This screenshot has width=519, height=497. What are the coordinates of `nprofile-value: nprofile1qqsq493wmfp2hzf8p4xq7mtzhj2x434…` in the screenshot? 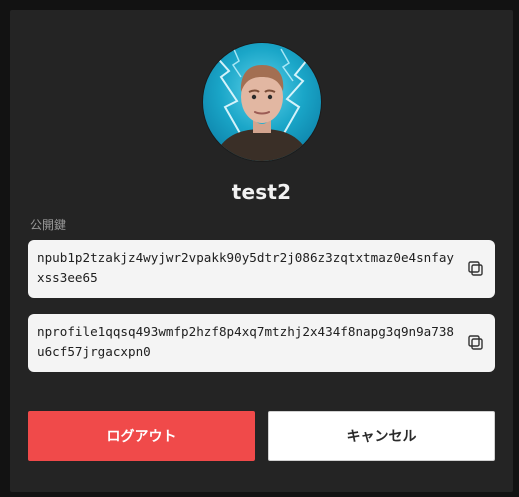 It's located at (246, 341).